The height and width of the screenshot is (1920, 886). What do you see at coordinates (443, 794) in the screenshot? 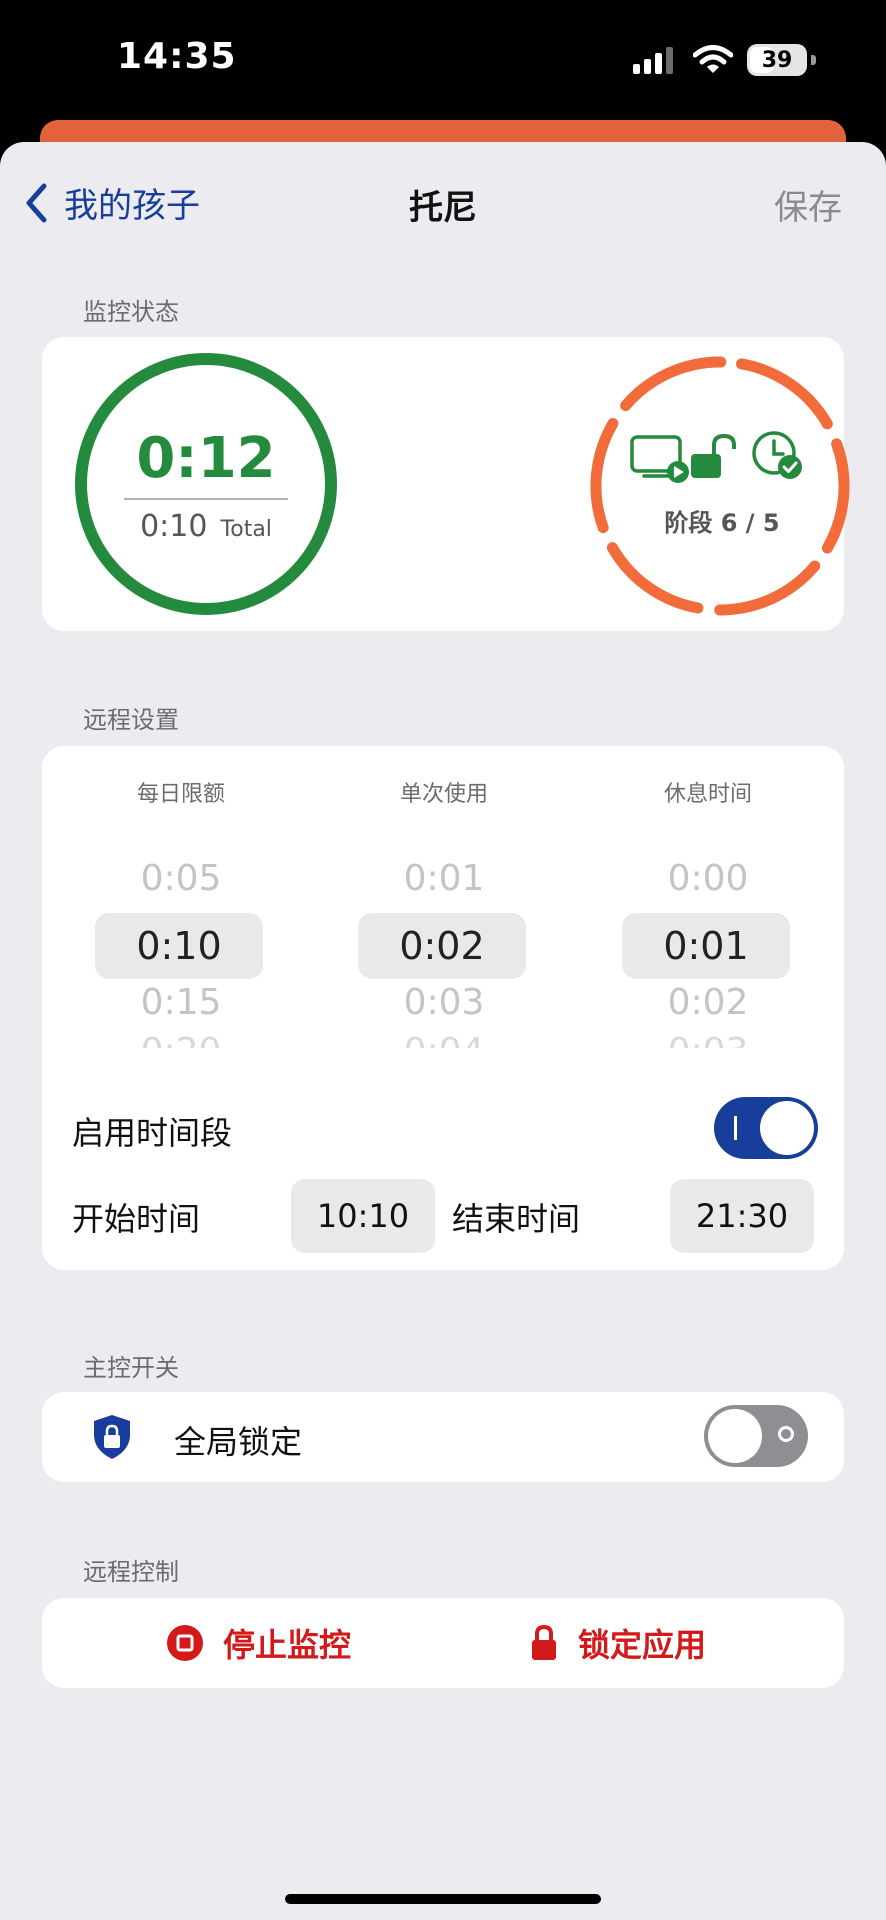
I see `picker-label-single-use: 单次使用` at bounding box center [443, 794].